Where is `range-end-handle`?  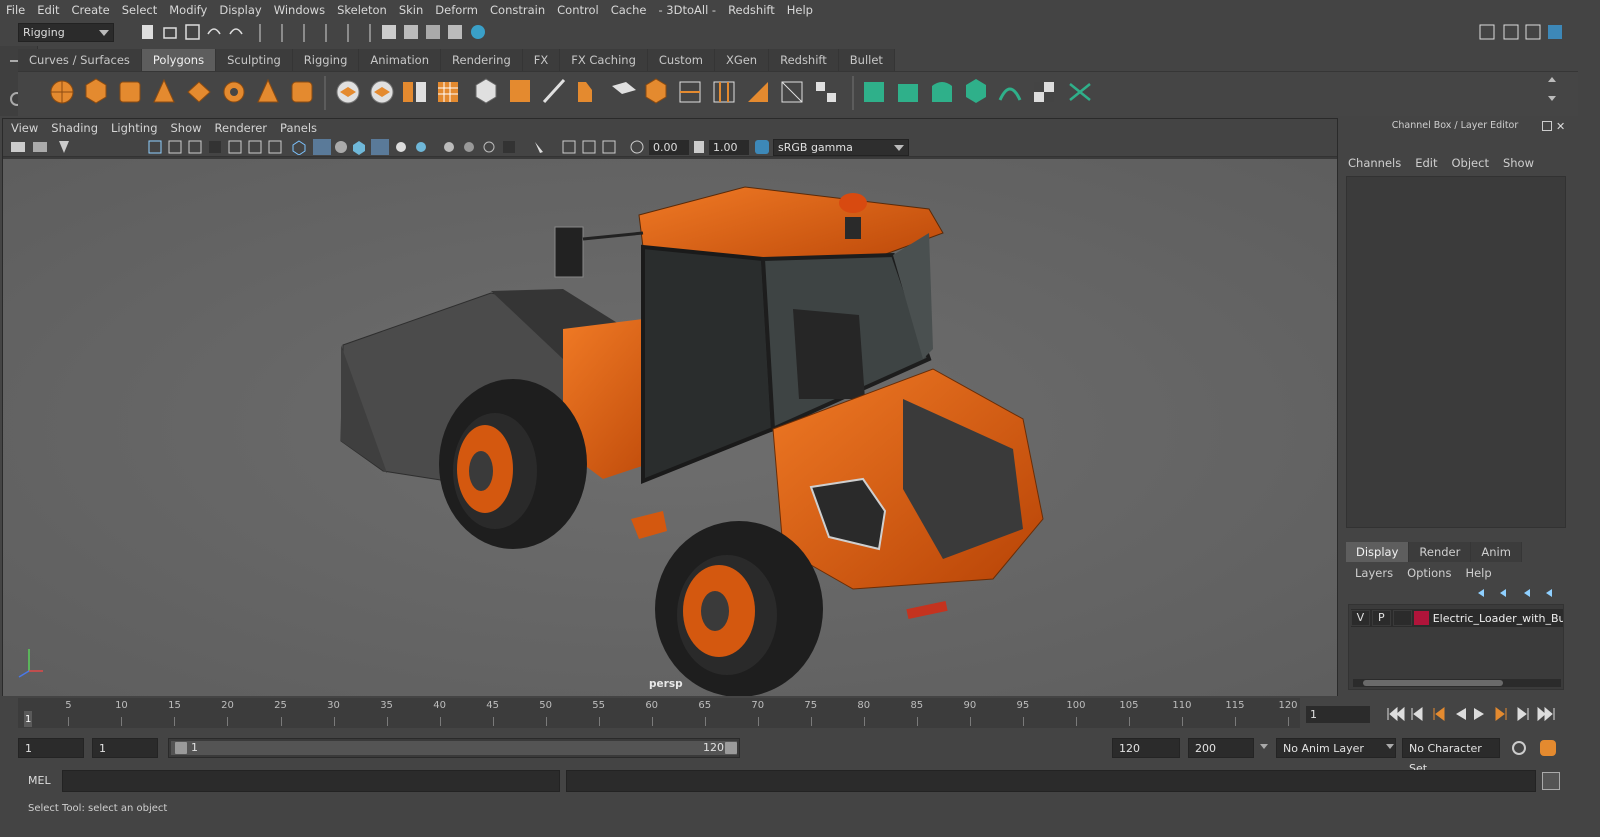
range-end-handle is located at coordinates (731, 748).